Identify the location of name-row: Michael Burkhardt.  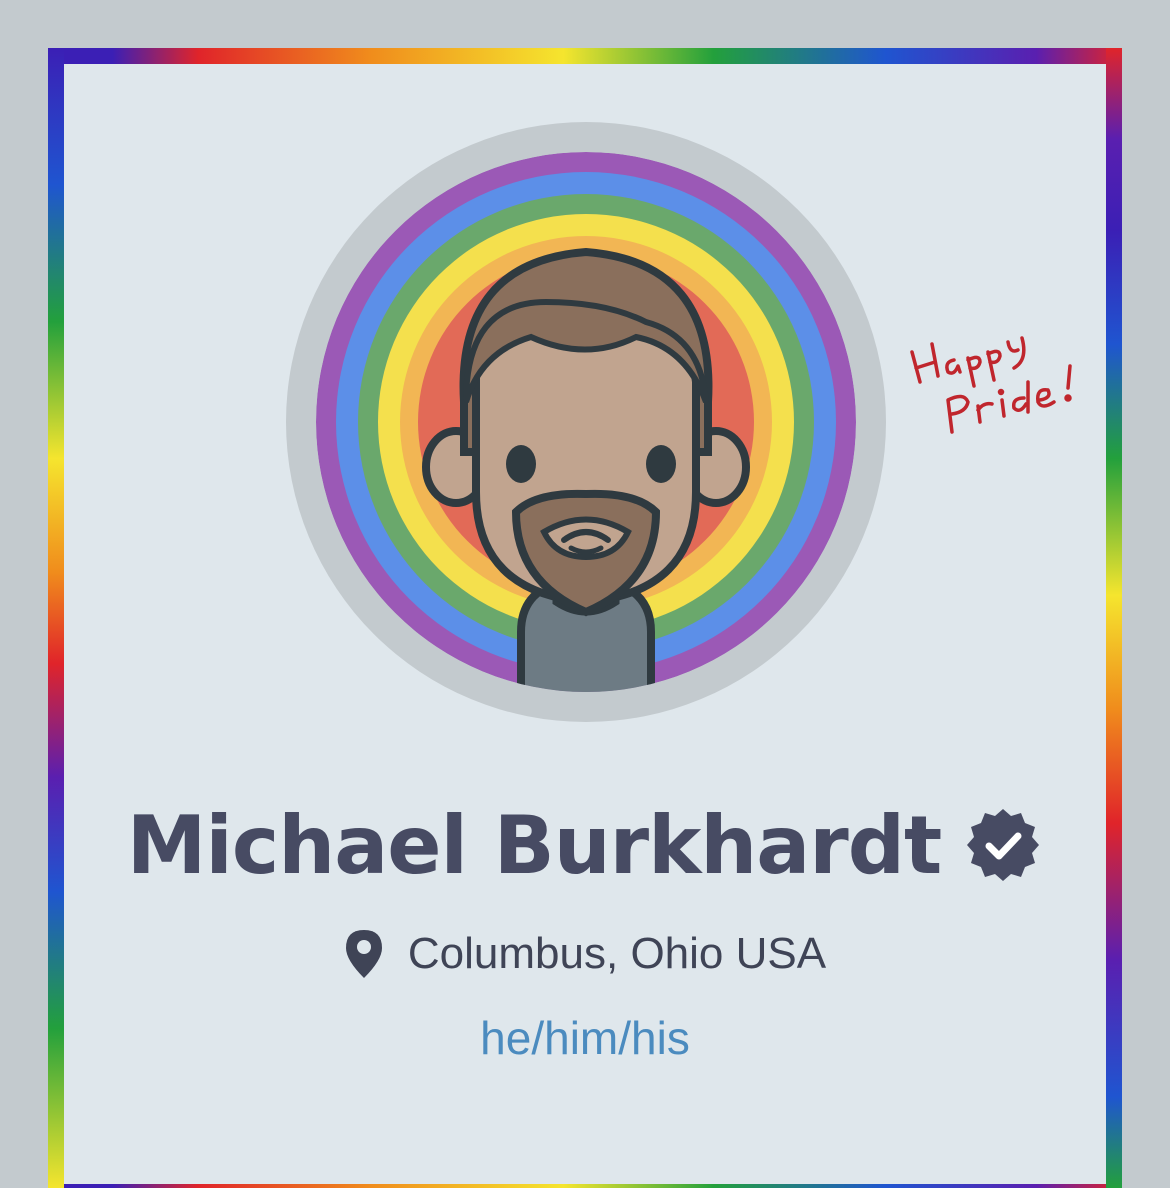
(585, 845).